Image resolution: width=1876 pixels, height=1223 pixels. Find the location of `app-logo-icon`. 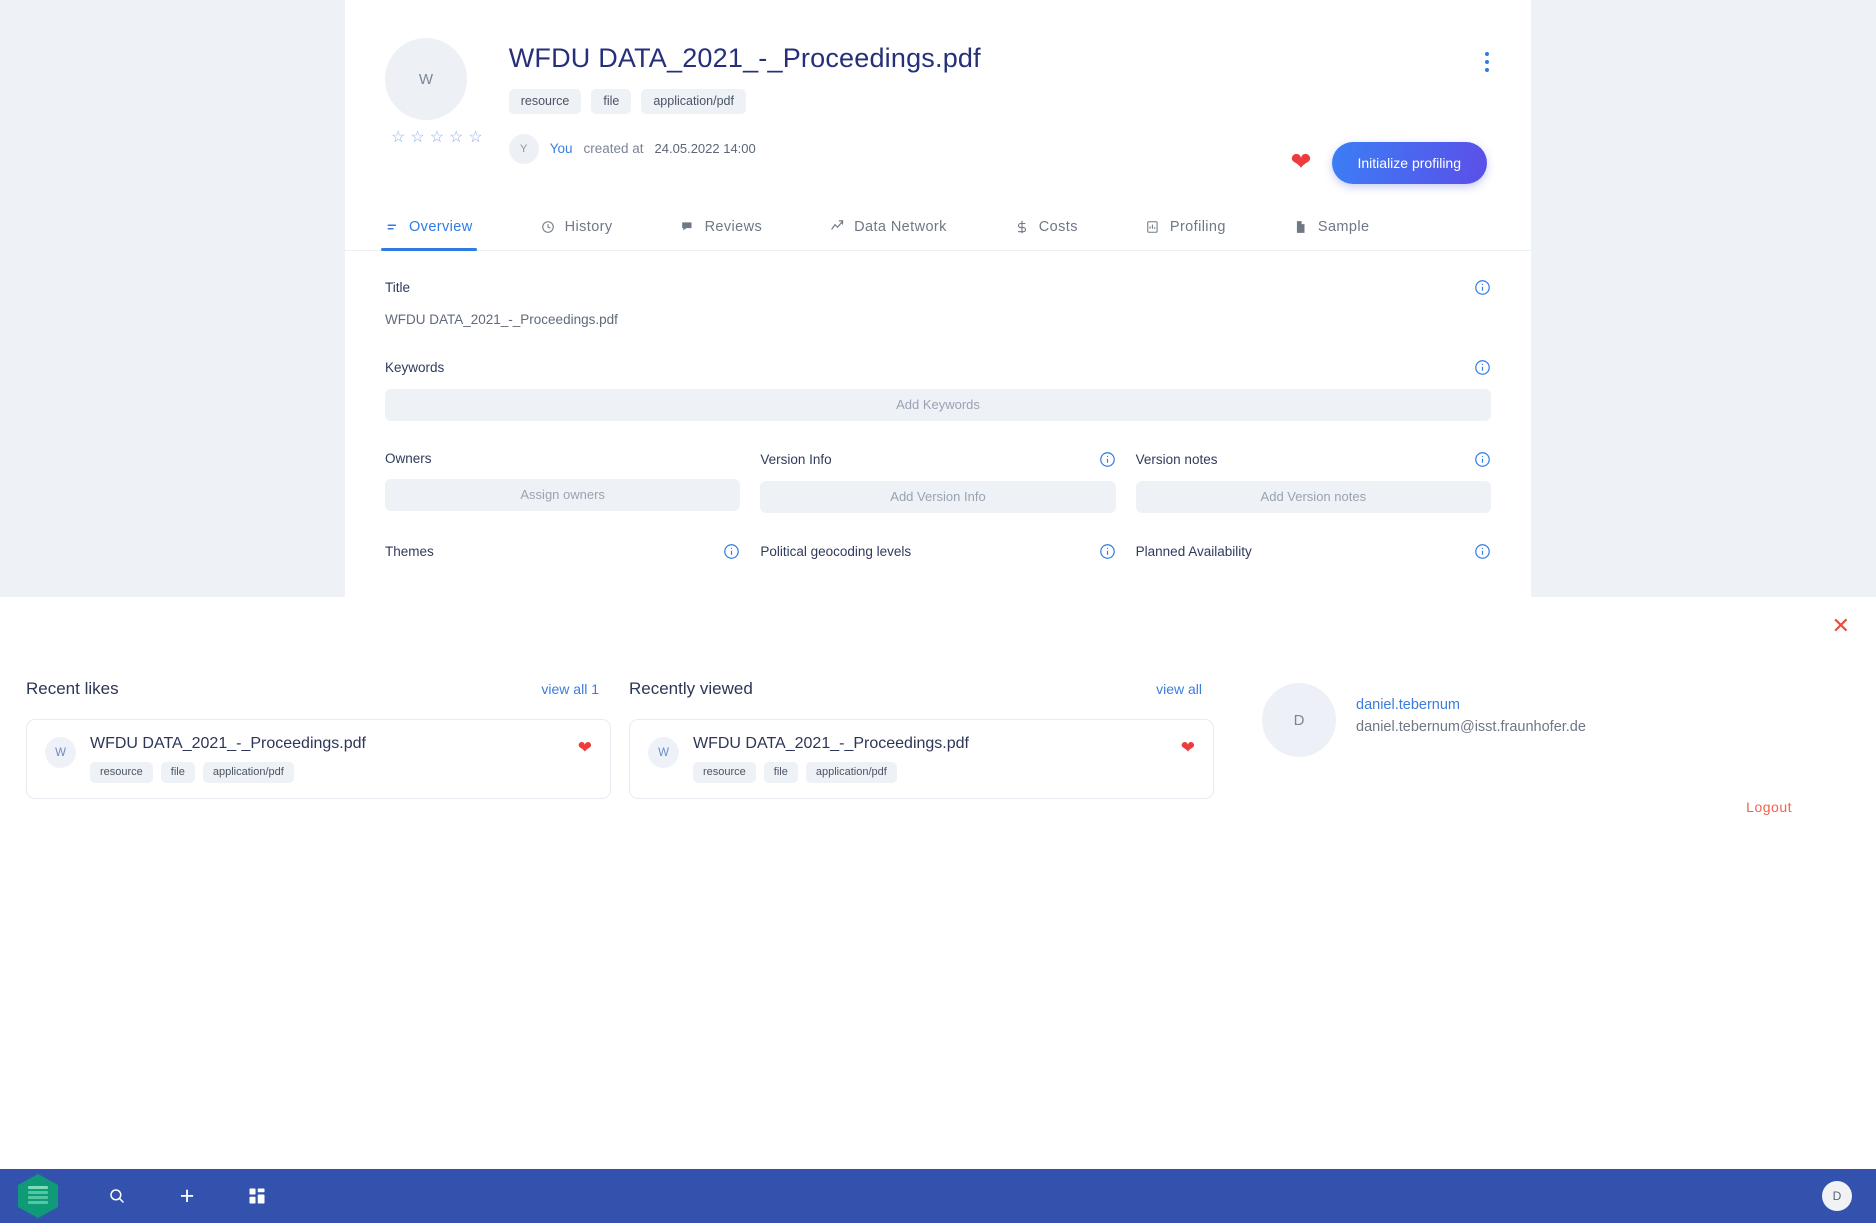

app-logo-icon is located at coordinates (38, 1196).